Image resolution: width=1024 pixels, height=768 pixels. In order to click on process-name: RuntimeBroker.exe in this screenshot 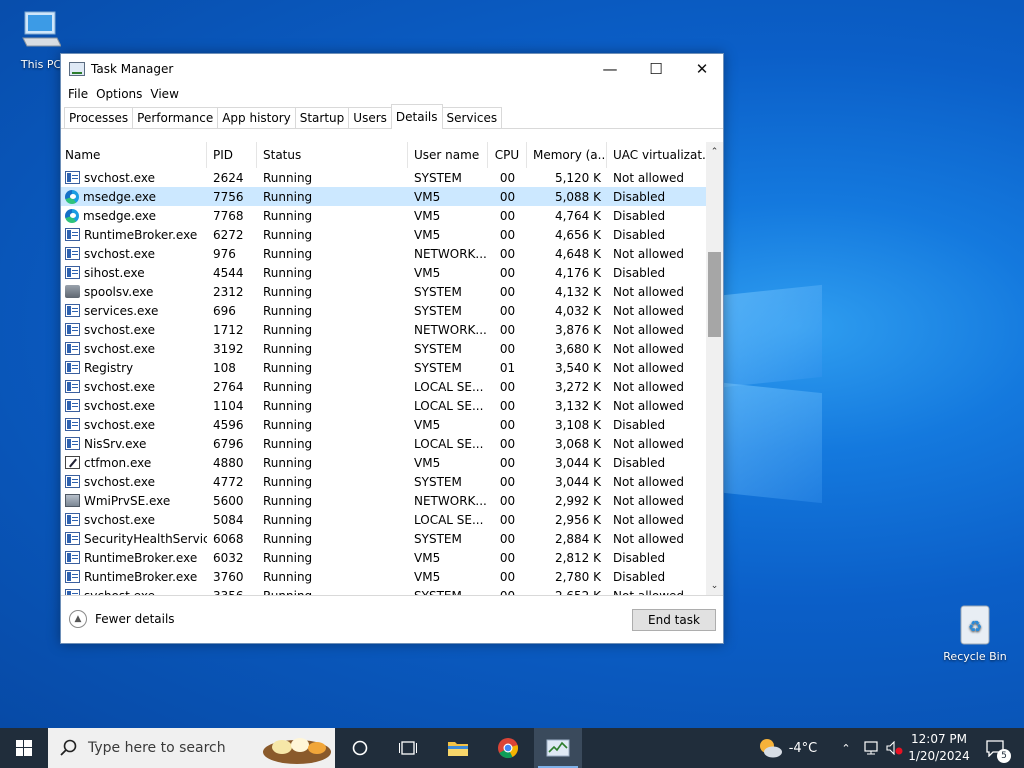, I will do `click(141, 557)`.